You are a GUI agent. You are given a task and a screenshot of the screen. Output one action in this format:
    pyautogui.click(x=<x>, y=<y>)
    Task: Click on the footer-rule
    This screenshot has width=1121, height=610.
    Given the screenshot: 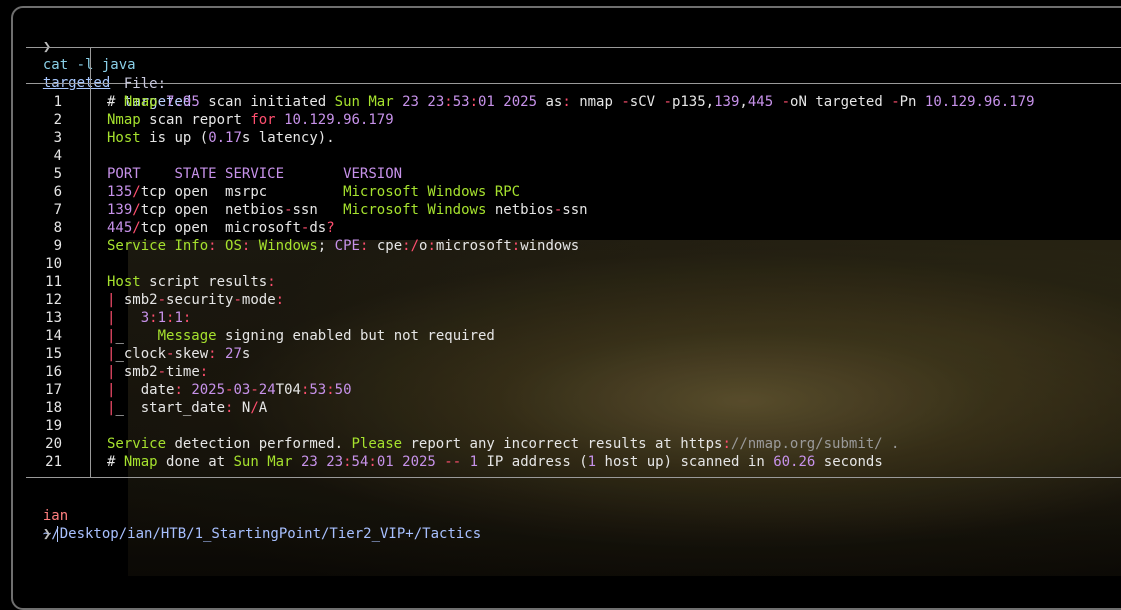 What is the action you would take?
    pyautogui.click(x=573, y=477)
    